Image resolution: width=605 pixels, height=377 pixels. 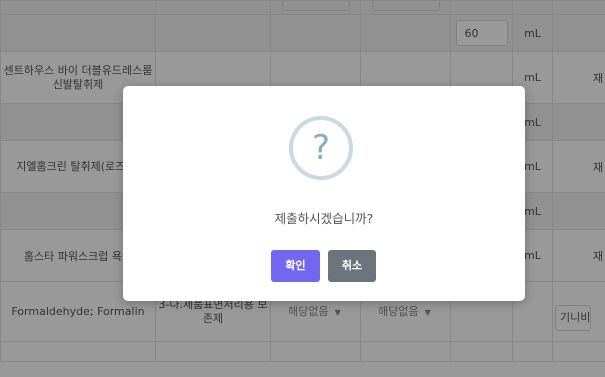 What do you see at coordinates (295, 266) in the screenshot?
I see `confirm-button: 확인` at bounding box center [295, 266].